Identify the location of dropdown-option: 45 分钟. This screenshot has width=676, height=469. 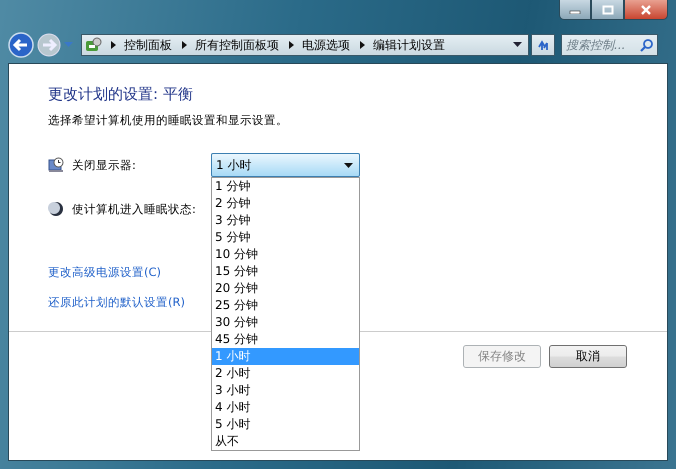
(285, 339).